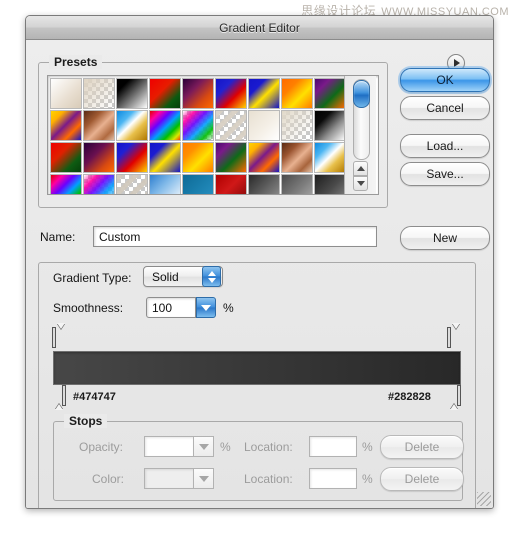 The height and width of the screenshot is (546, 515). What do you see at coordinates (183, 276) in the screenshot?
I see `gradient-type-select: Solid` at bounding box center [183, 276].